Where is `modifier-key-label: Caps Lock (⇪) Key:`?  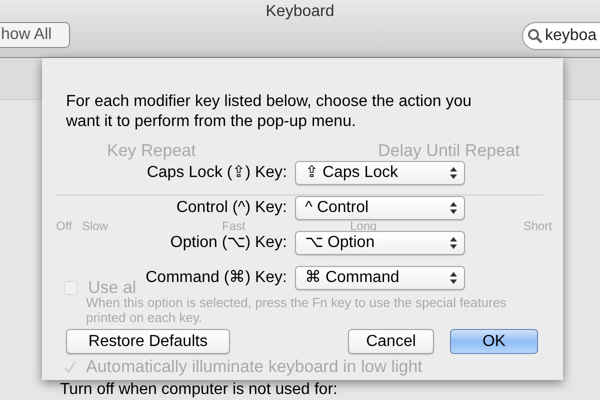
modifier-key-label: Caps Lock (⇪) Key: is located at coordinates (216, 173).